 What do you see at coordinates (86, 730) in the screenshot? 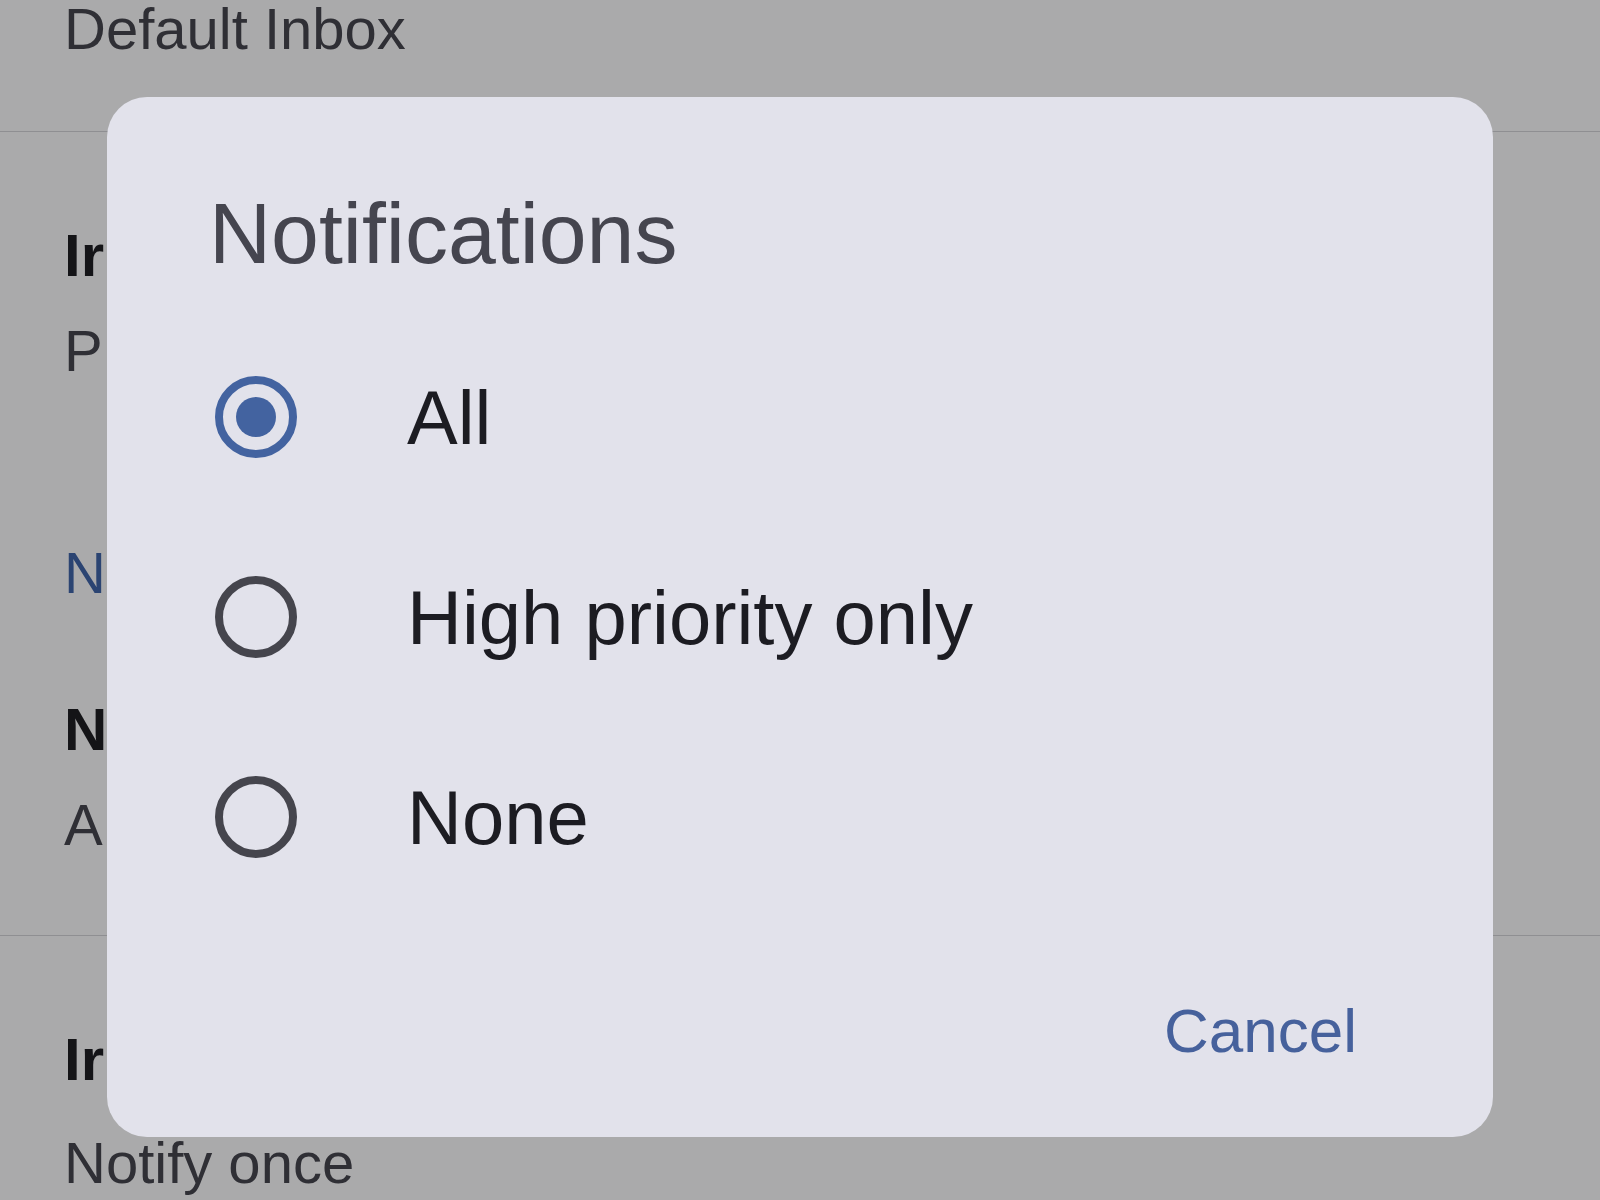
I see `setting-title: N` at bounding box center [86, 730].